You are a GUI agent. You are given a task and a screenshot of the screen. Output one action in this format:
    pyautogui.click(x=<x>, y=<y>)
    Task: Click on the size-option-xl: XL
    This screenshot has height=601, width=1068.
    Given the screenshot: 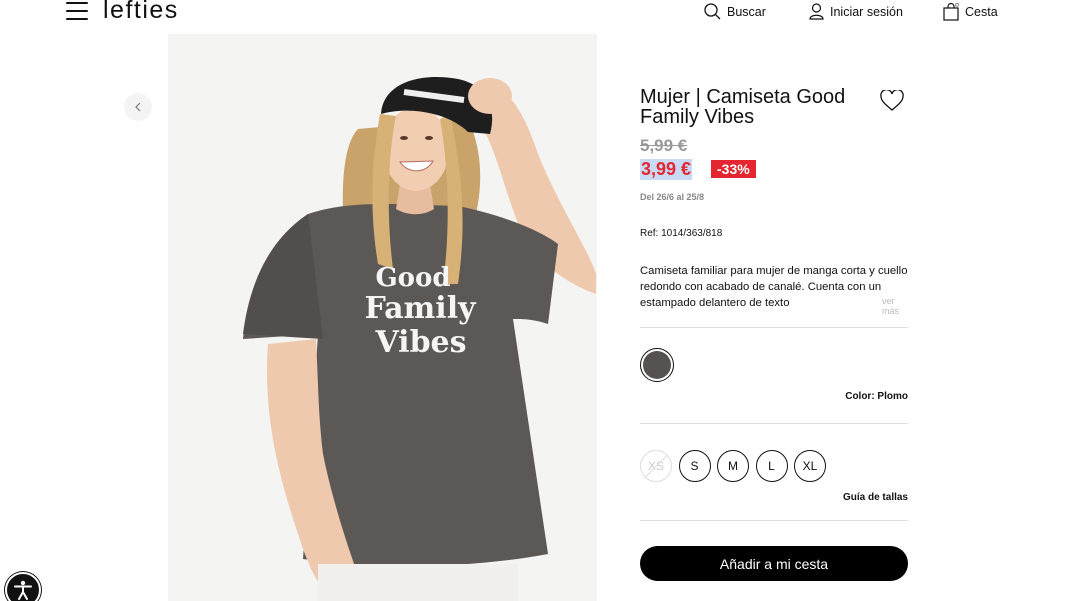 What is the action you would take?
    pyautogui.click(x=810, y=466)
    